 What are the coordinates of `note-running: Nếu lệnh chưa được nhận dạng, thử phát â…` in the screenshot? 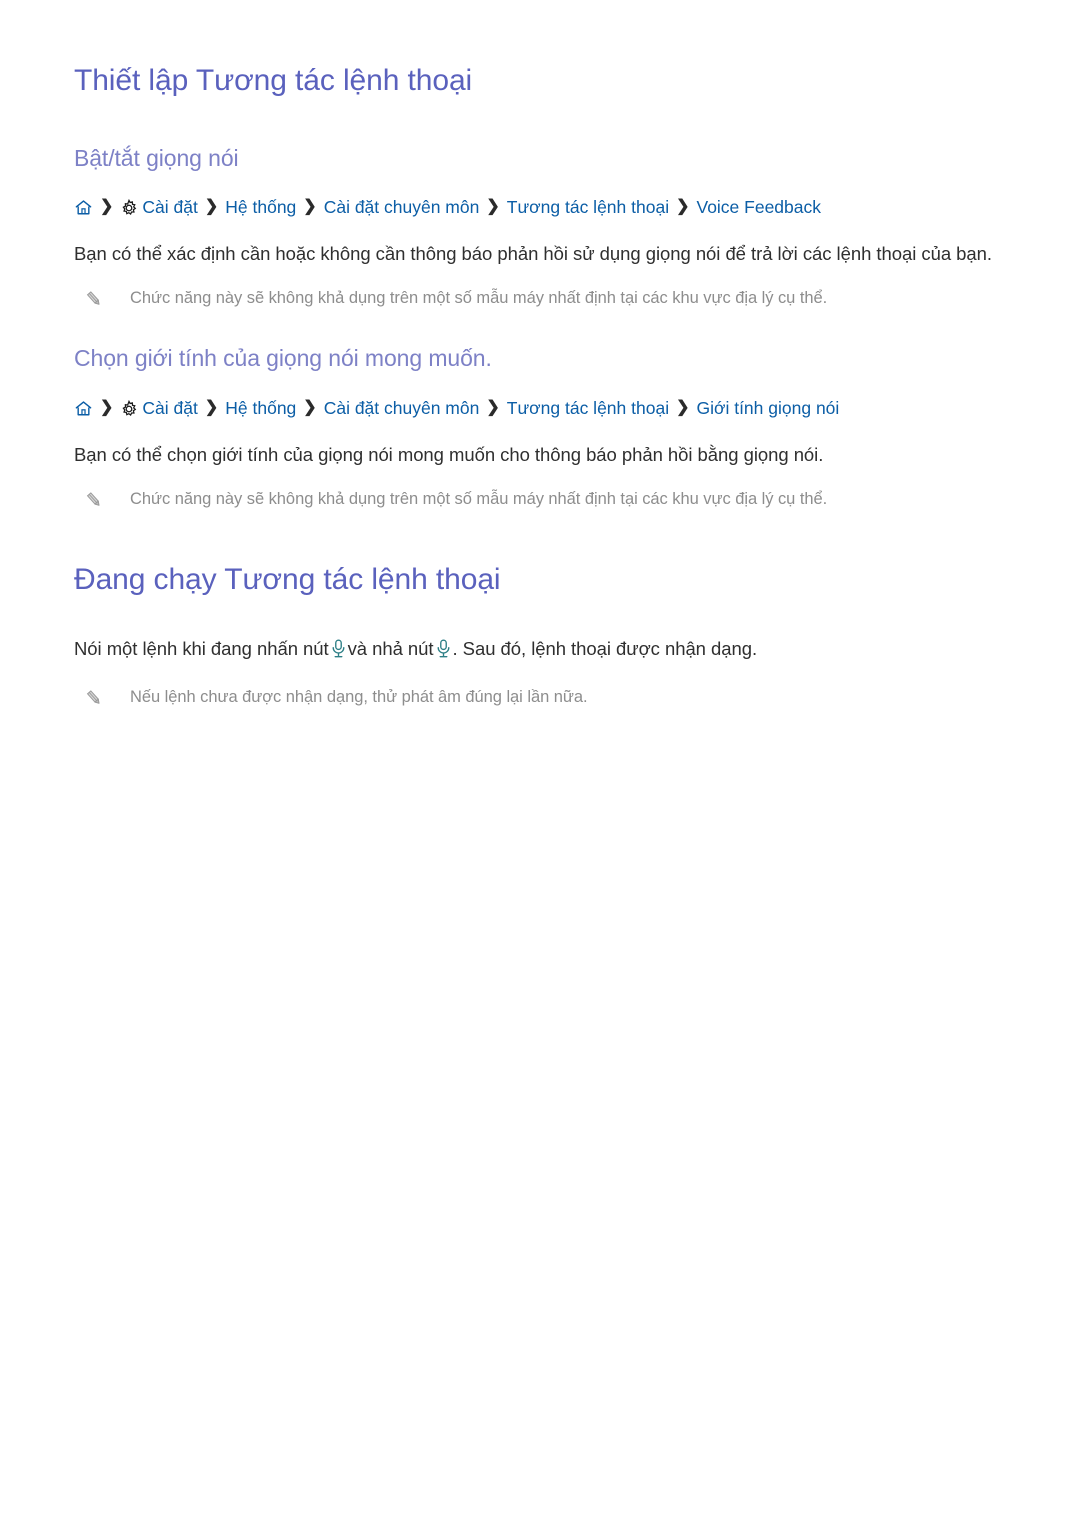 It's located at (541, 697).